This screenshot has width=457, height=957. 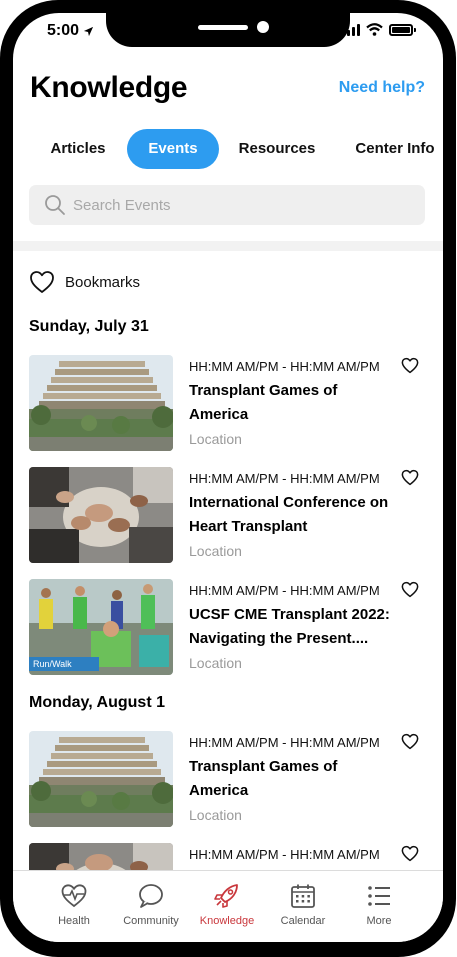 I want to click on search-bar, so click(x=227, y=205).